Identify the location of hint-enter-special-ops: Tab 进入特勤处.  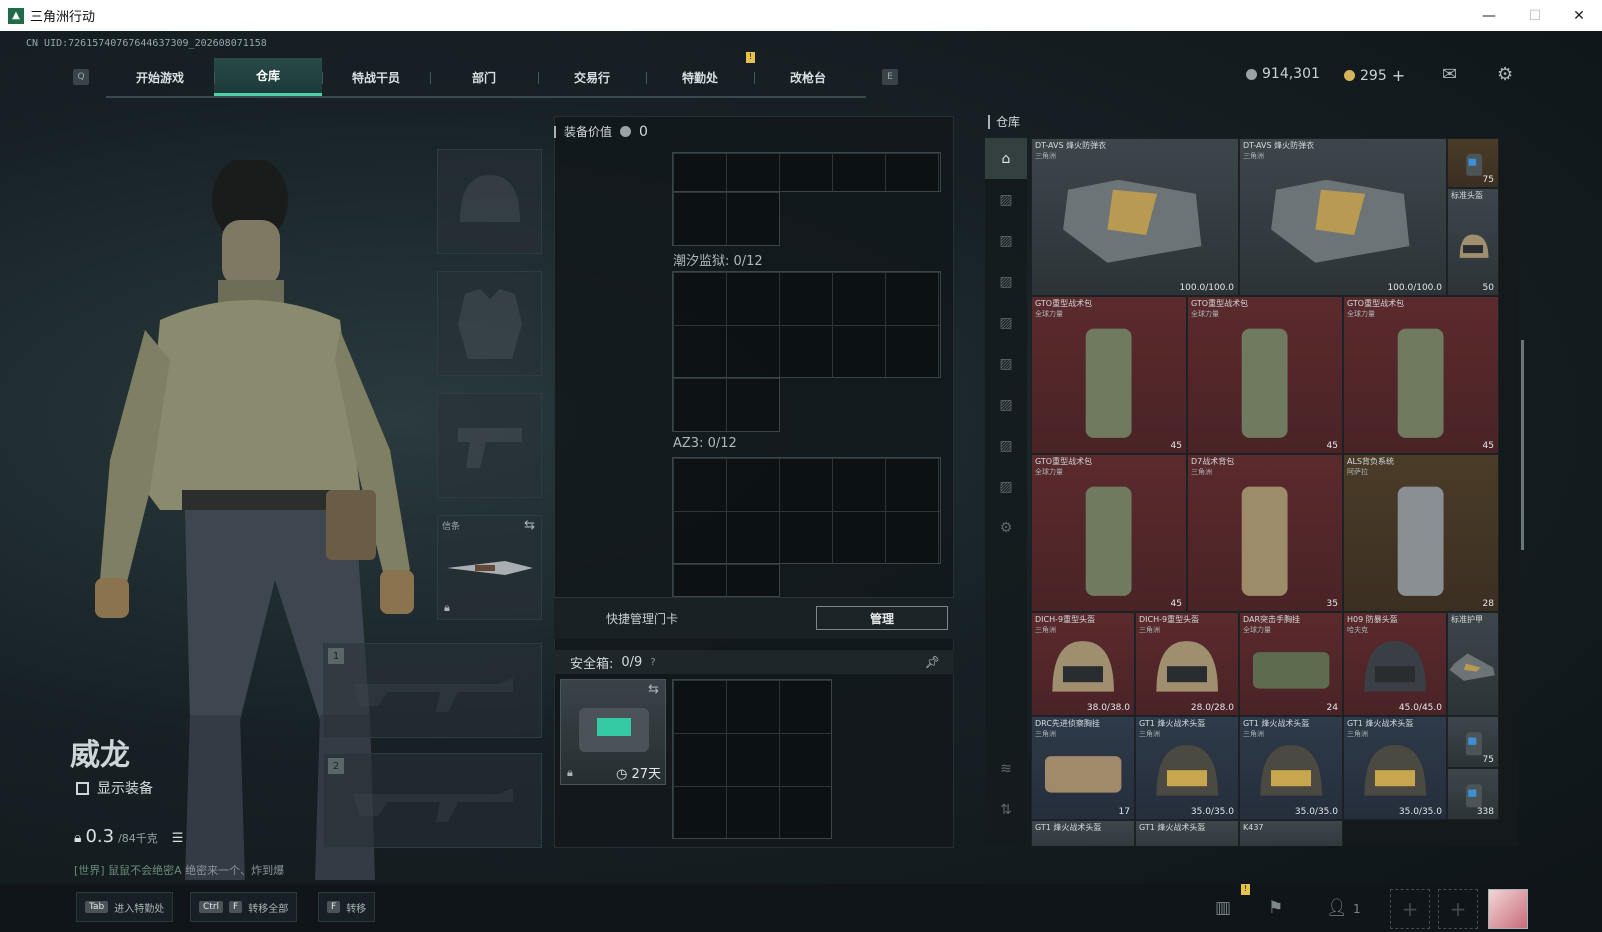
(125, 907).